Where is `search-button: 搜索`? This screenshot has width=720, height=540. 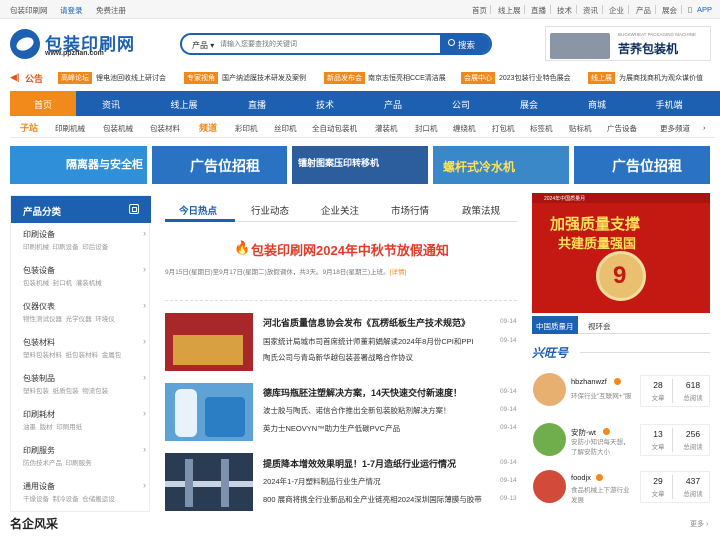
search-button: 搜索 is located at coordinates (465, 44).